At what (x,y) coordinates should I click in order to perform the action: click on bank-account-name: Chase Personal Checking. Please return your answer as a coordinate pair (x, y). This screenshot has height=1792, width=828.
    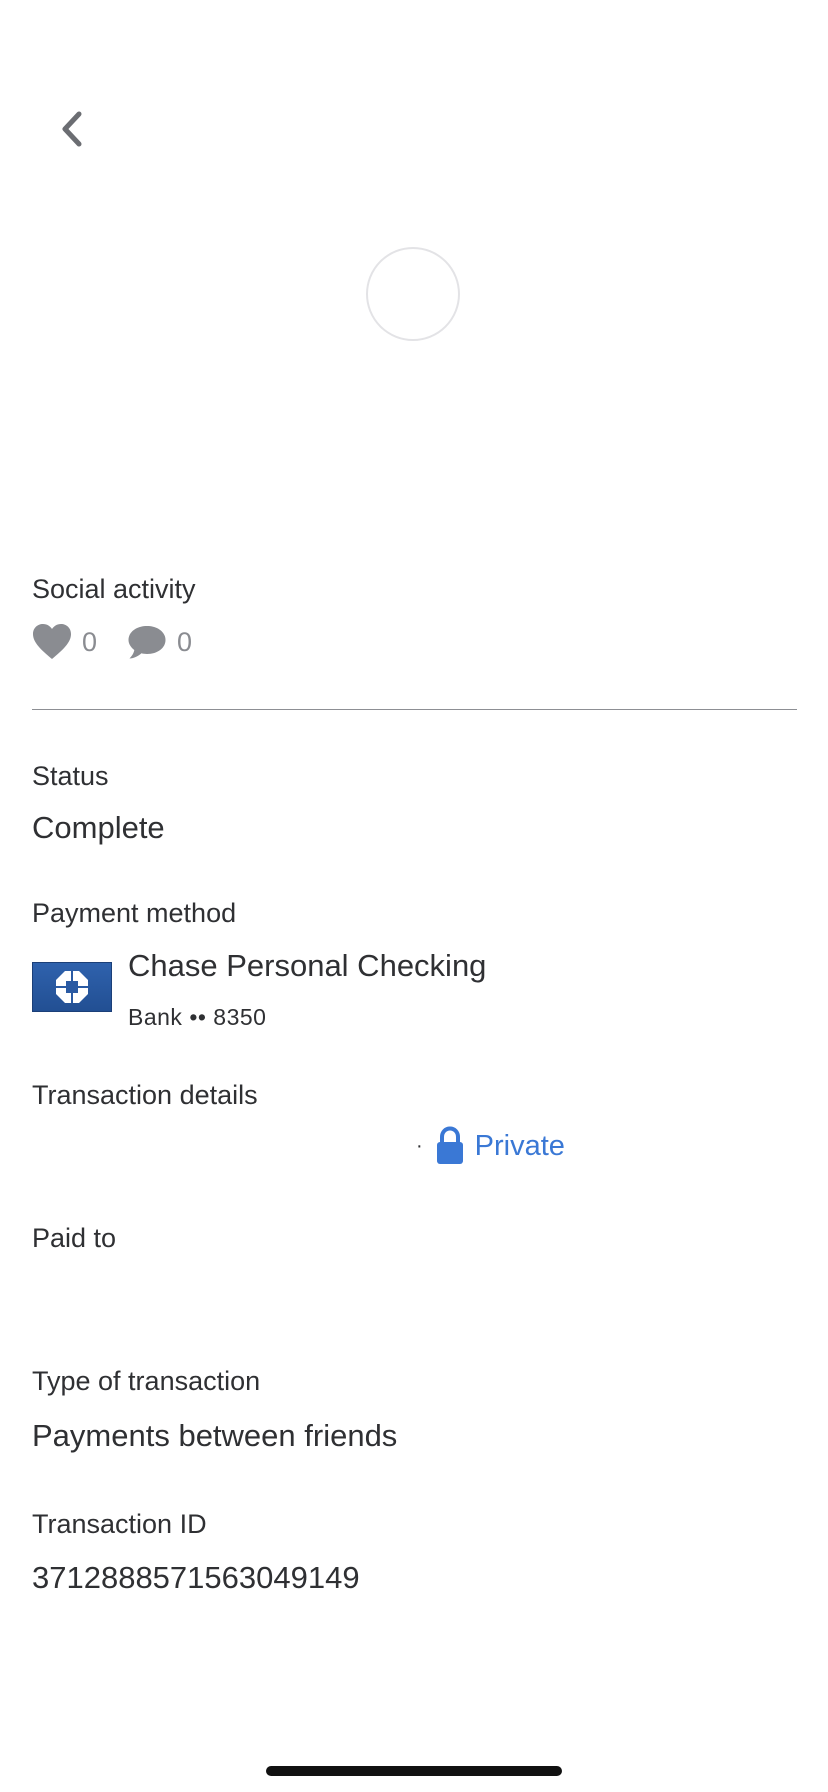
    Looking at the image, I should click on (307, 965).